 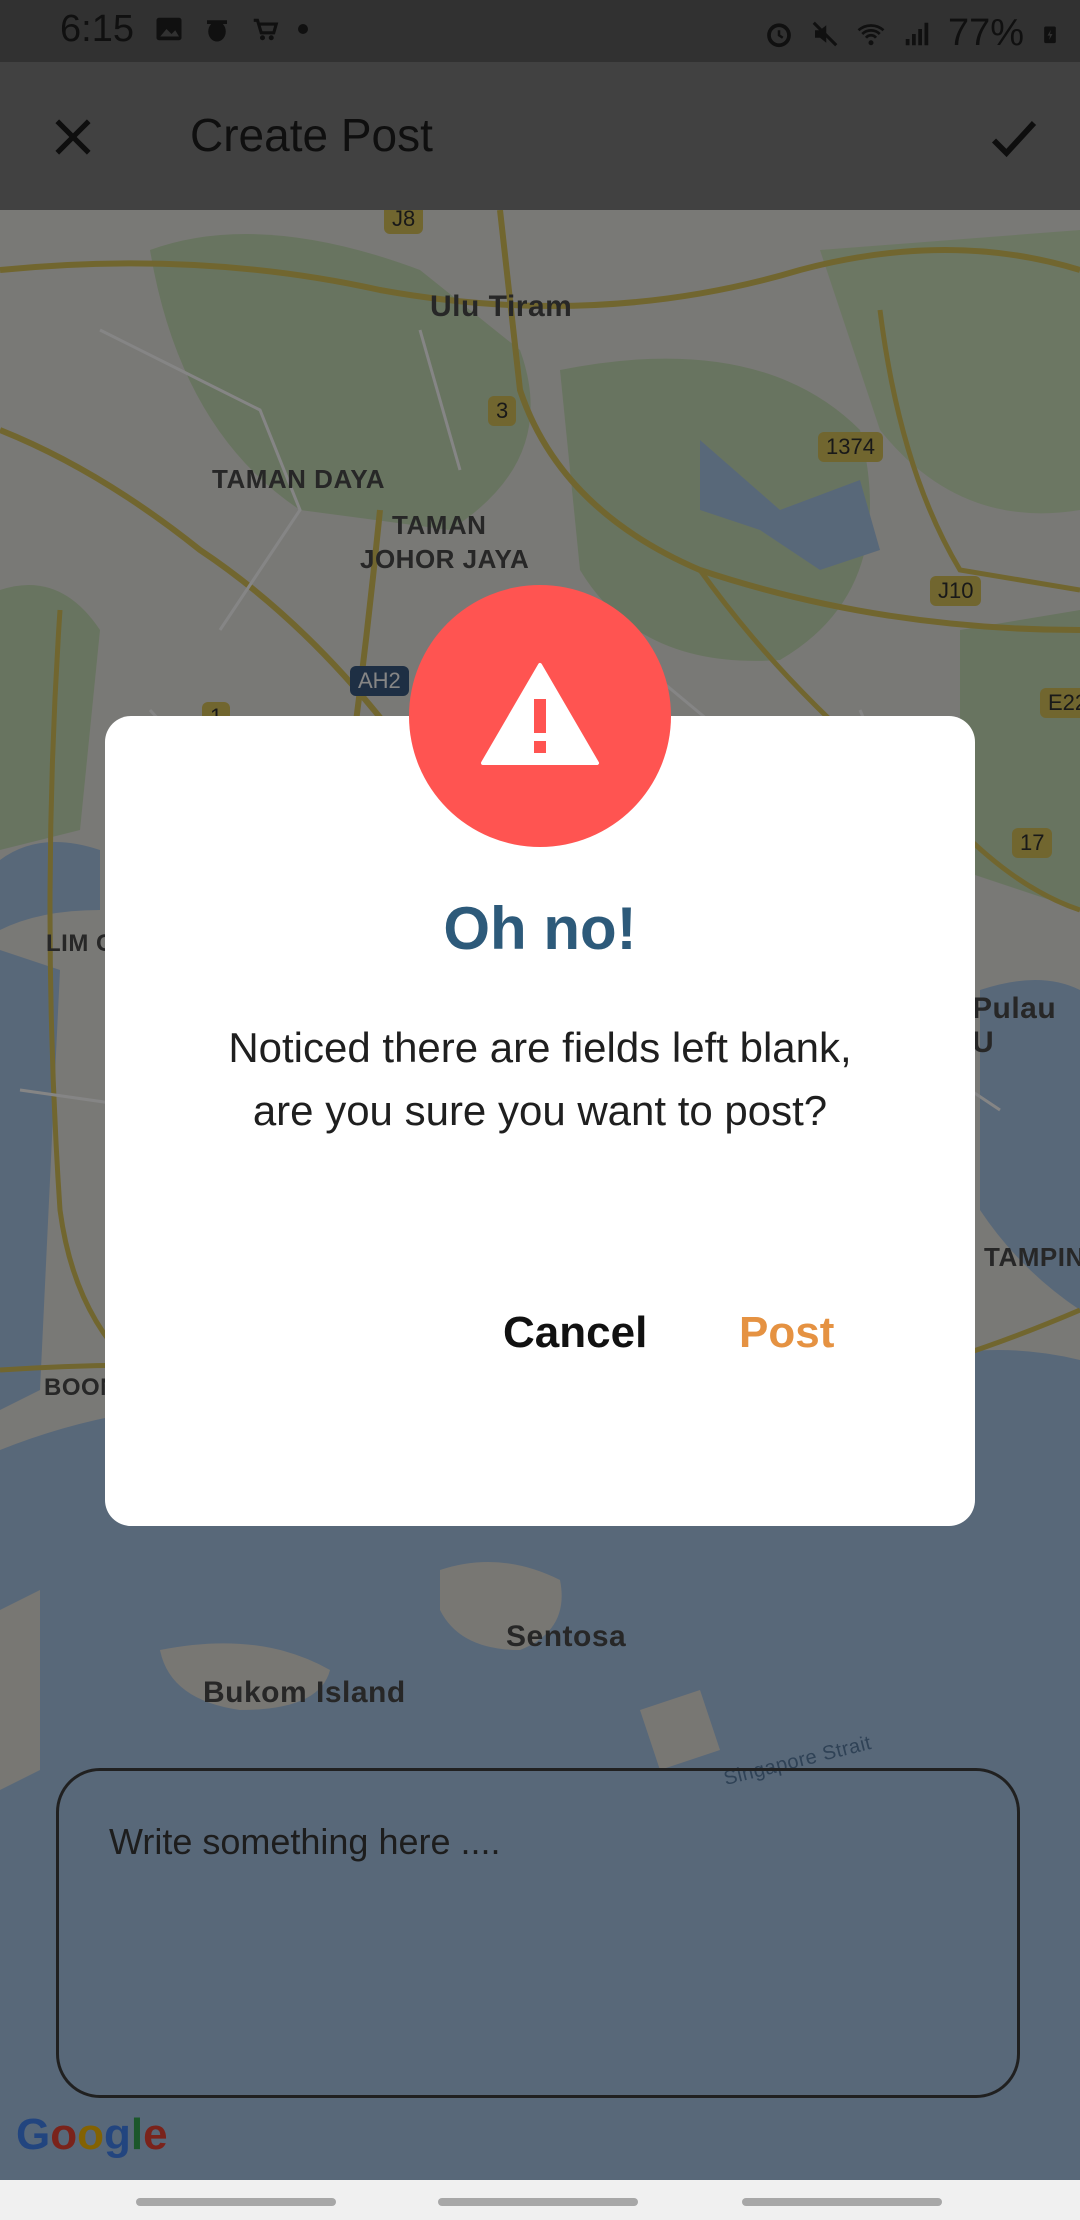 What do you see at coordinates (786, 1333) in the screenshot?
I see `post-button: Post` at bounding box center [786, 1333].